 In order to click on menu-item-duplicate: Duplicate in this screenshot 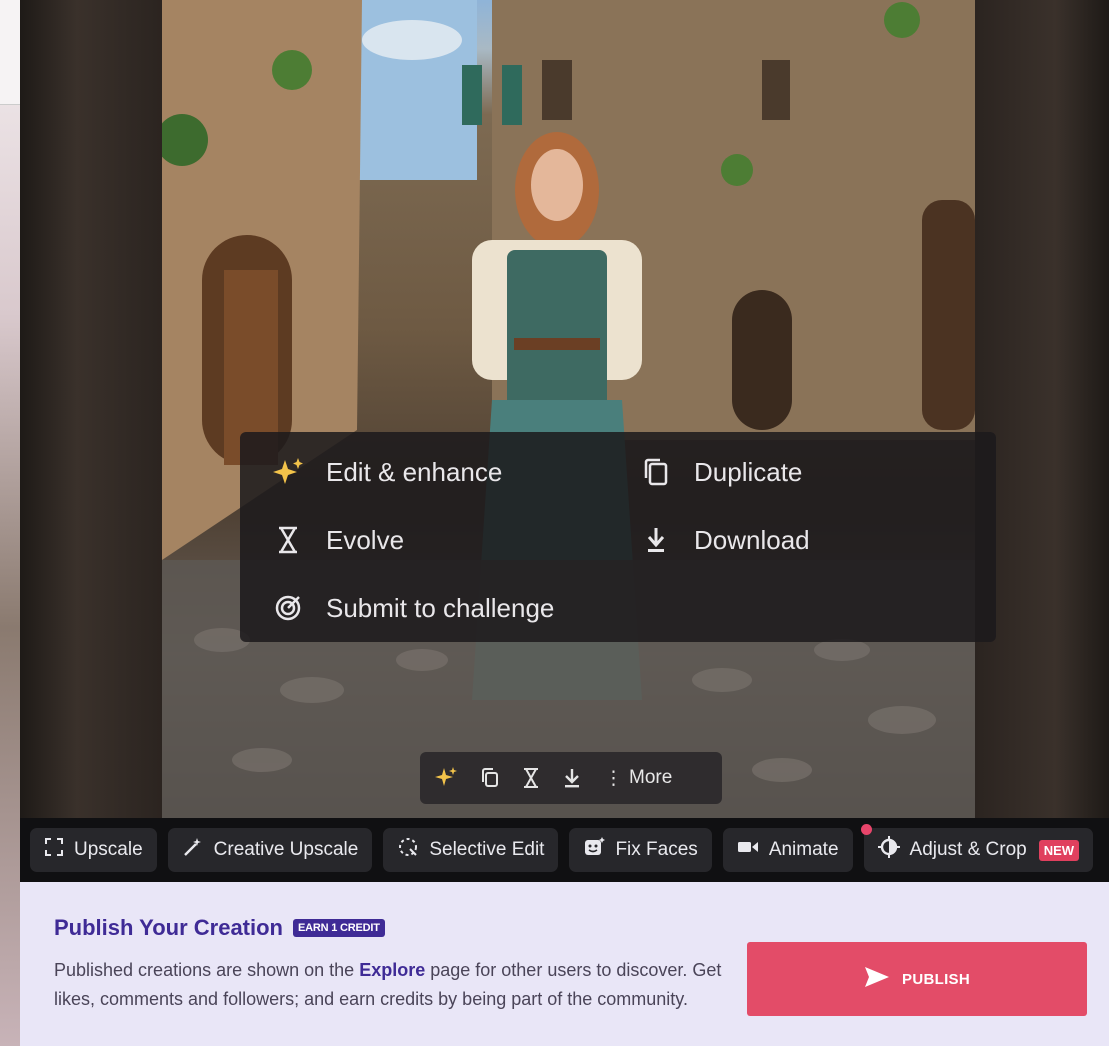, I will do `click(719, 472)`.